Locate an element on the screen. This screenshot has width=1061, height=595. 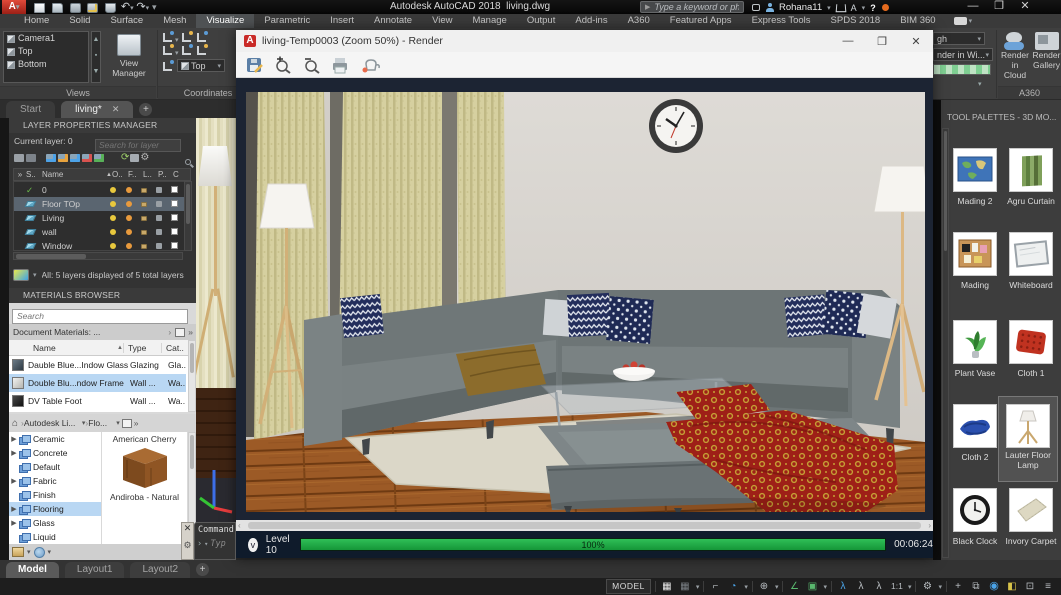
a360-dropdown-icon: ▾ is located at coordinates (864, 8).